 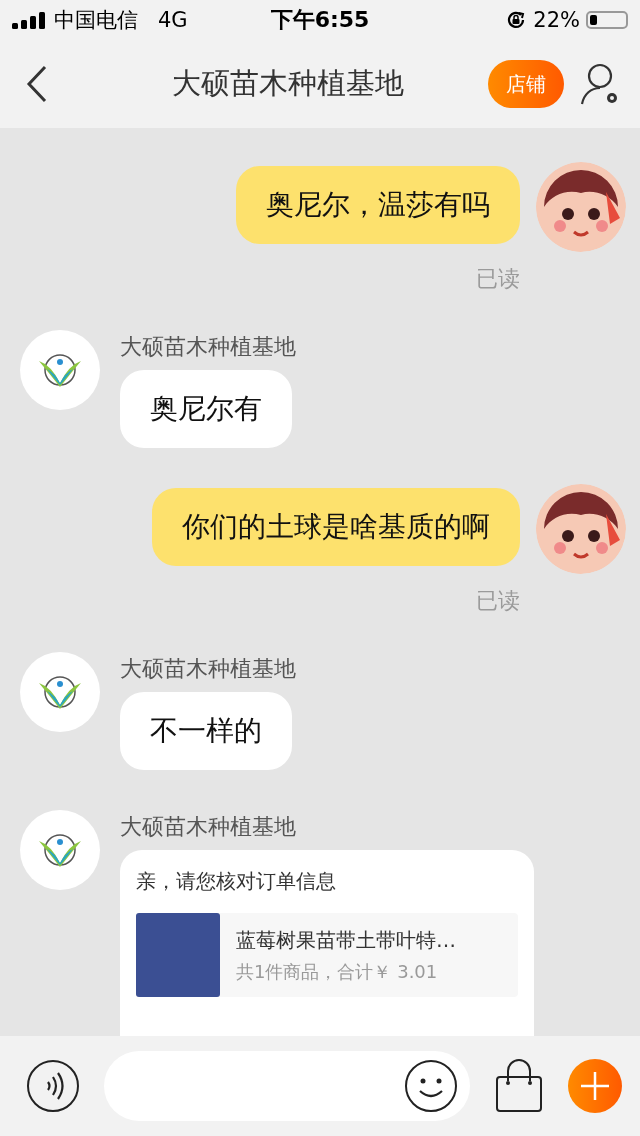 What do you see at coordinates (206, 409) in the screenshot?
I see `message-bubble: 奥尼尔有` at bounding box center [206, 409].